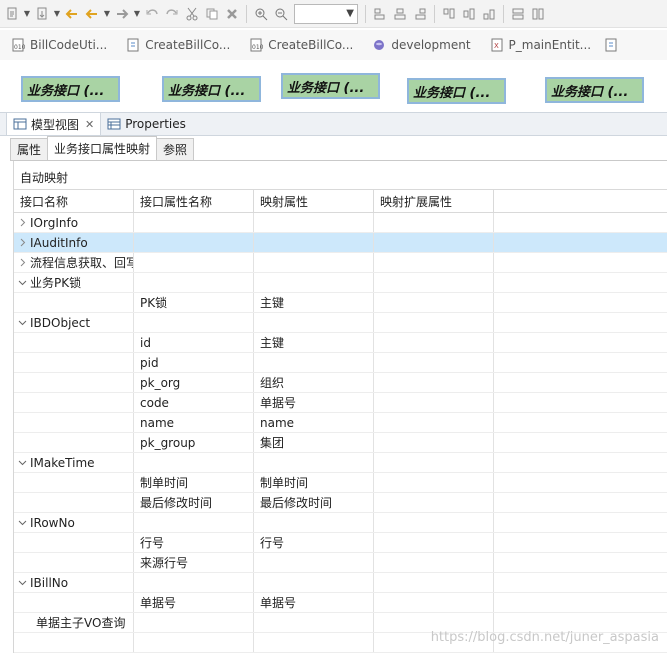 The width and height of the screenshot is (667, 653). I want to click on tab-attributes: 属性, so click(29, 149).